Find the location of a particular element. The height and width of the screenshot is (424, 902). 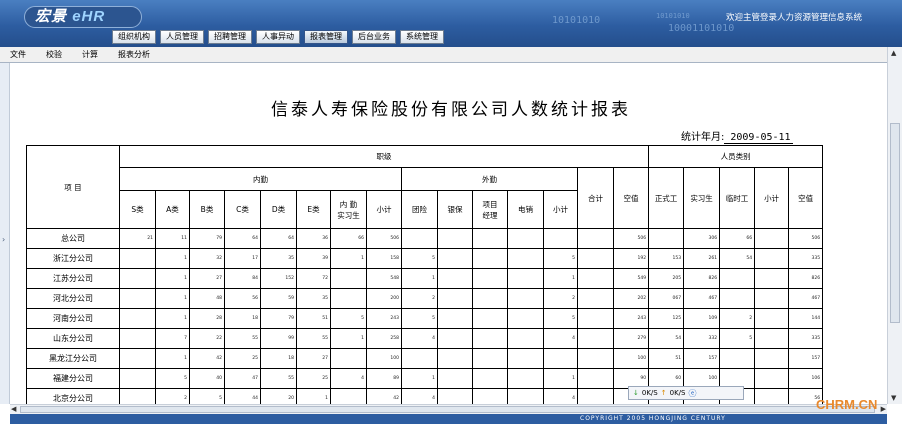

table-cell: 152 is located at coordinates (278, 278).